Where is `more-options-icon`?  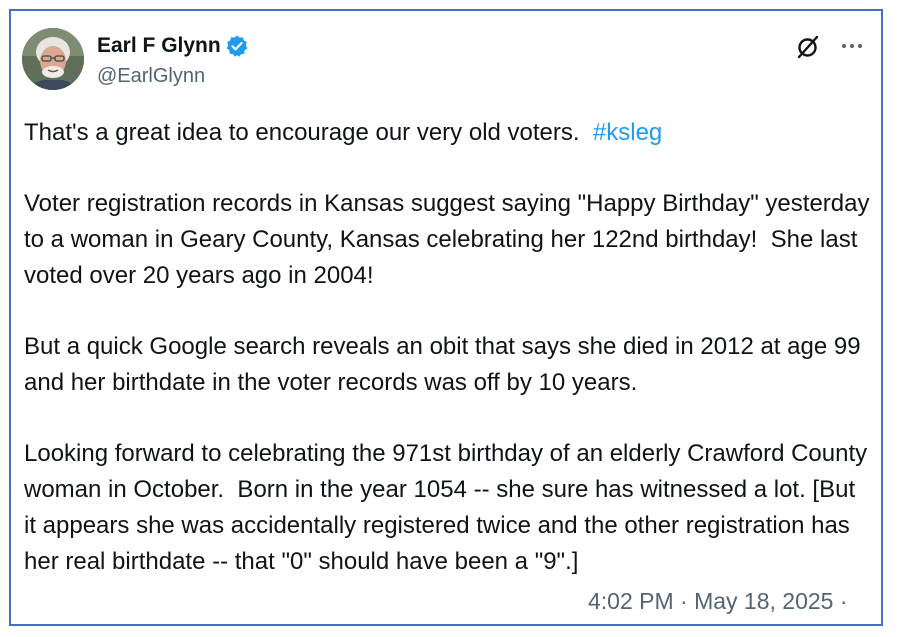 more-options-icon is located at coordinates (852, 46).